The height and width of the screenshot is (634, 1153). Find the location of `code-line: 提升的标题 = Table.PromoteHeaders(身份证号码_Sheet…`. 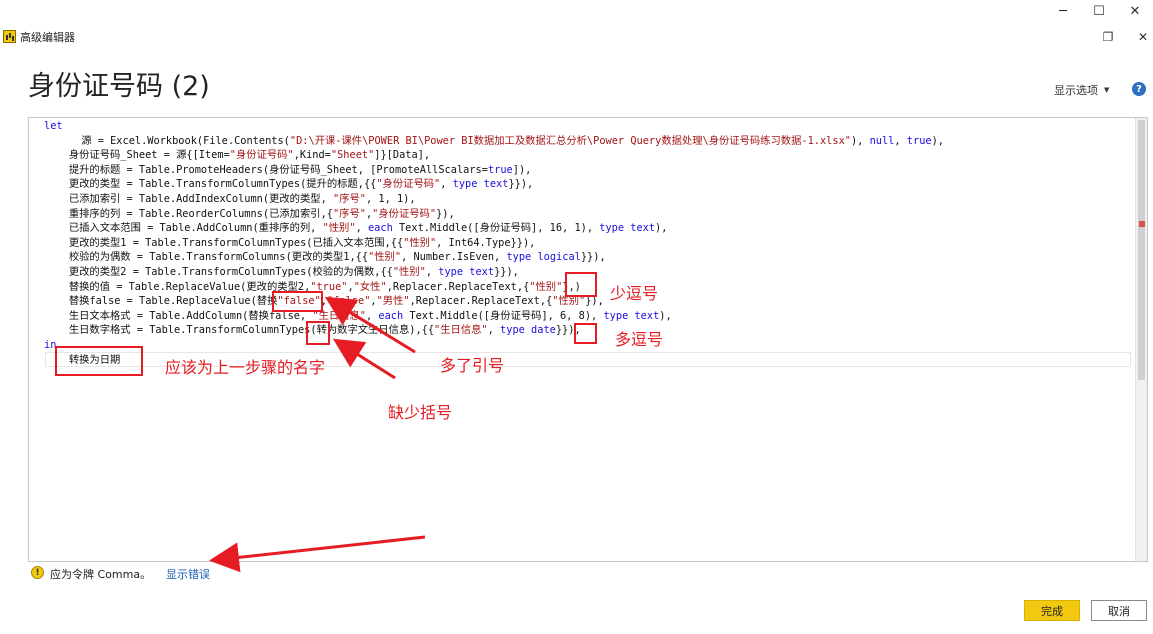

code-line: 提升的标题 = Table.PromoteHeaders(身份证号码_Sheet… is located at coordinates (494, 170).